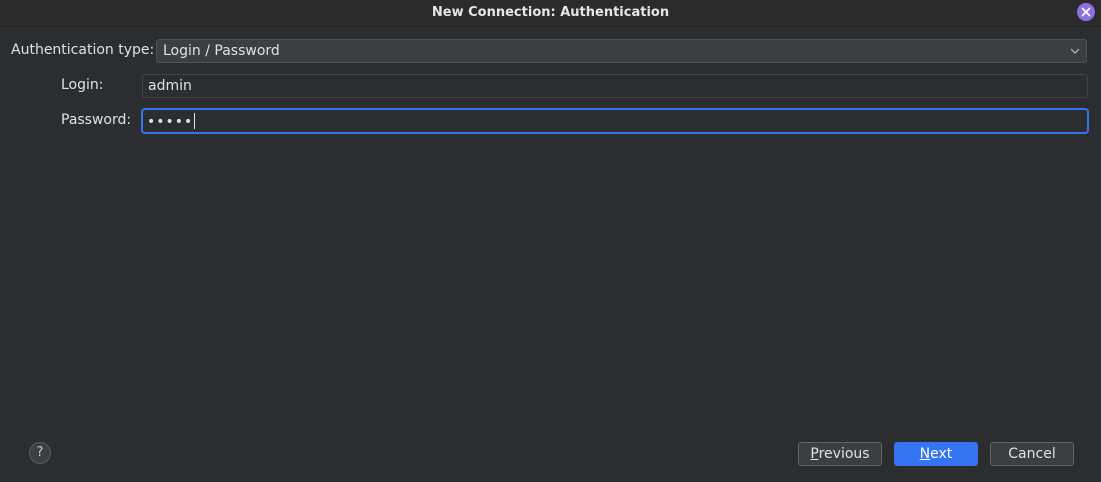 The width and height of the screenshot is (1101, 482). Describe the element at coordinates (621, 51) in the screenshot. I see `auth-type-select: Login / Password` at that location.